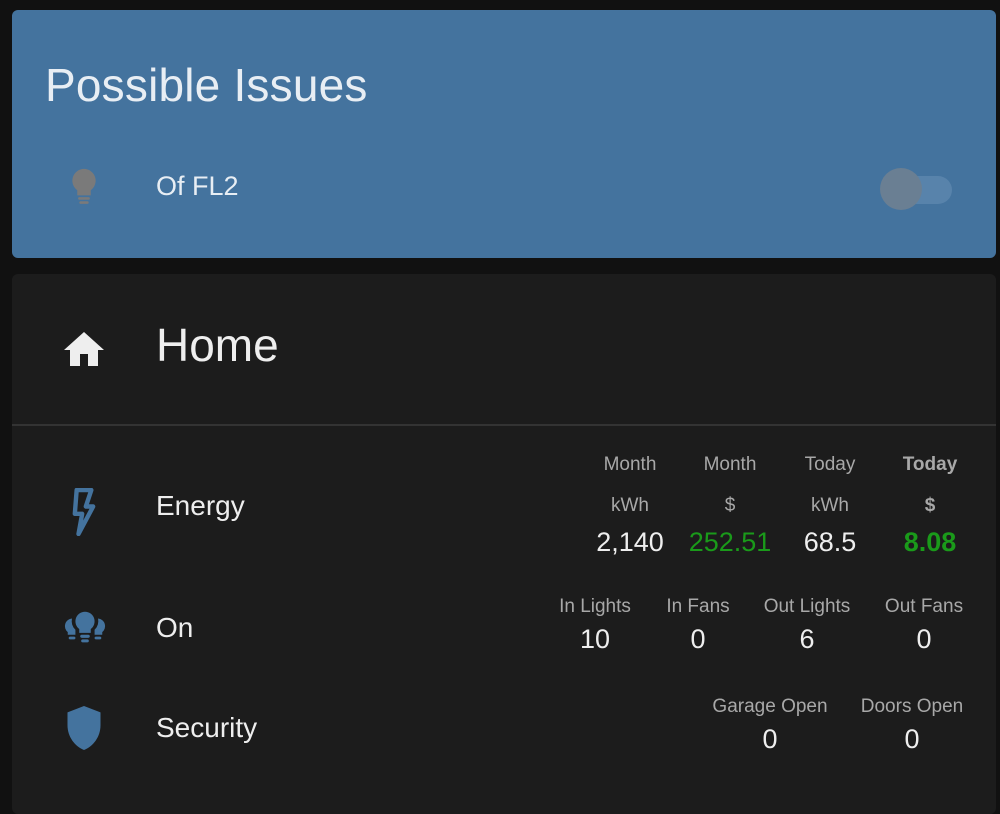 The width and height of the screenshot is (1000, 814). What do you see at coordinates (924, 639) in the screenshot?
I see `on-out-fans-value: 0` at bounding box center [924, 639].